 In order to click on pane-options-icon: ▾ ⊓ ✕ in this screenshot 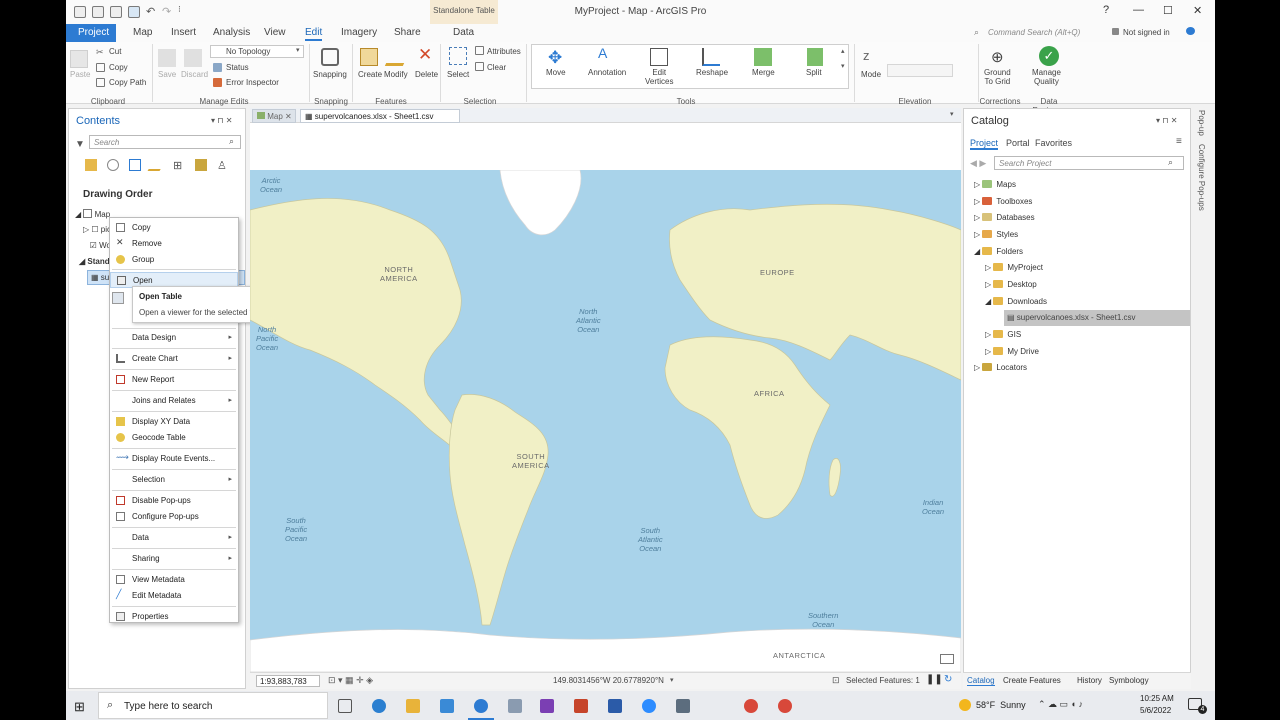, I will do `click(1166, 120)`.